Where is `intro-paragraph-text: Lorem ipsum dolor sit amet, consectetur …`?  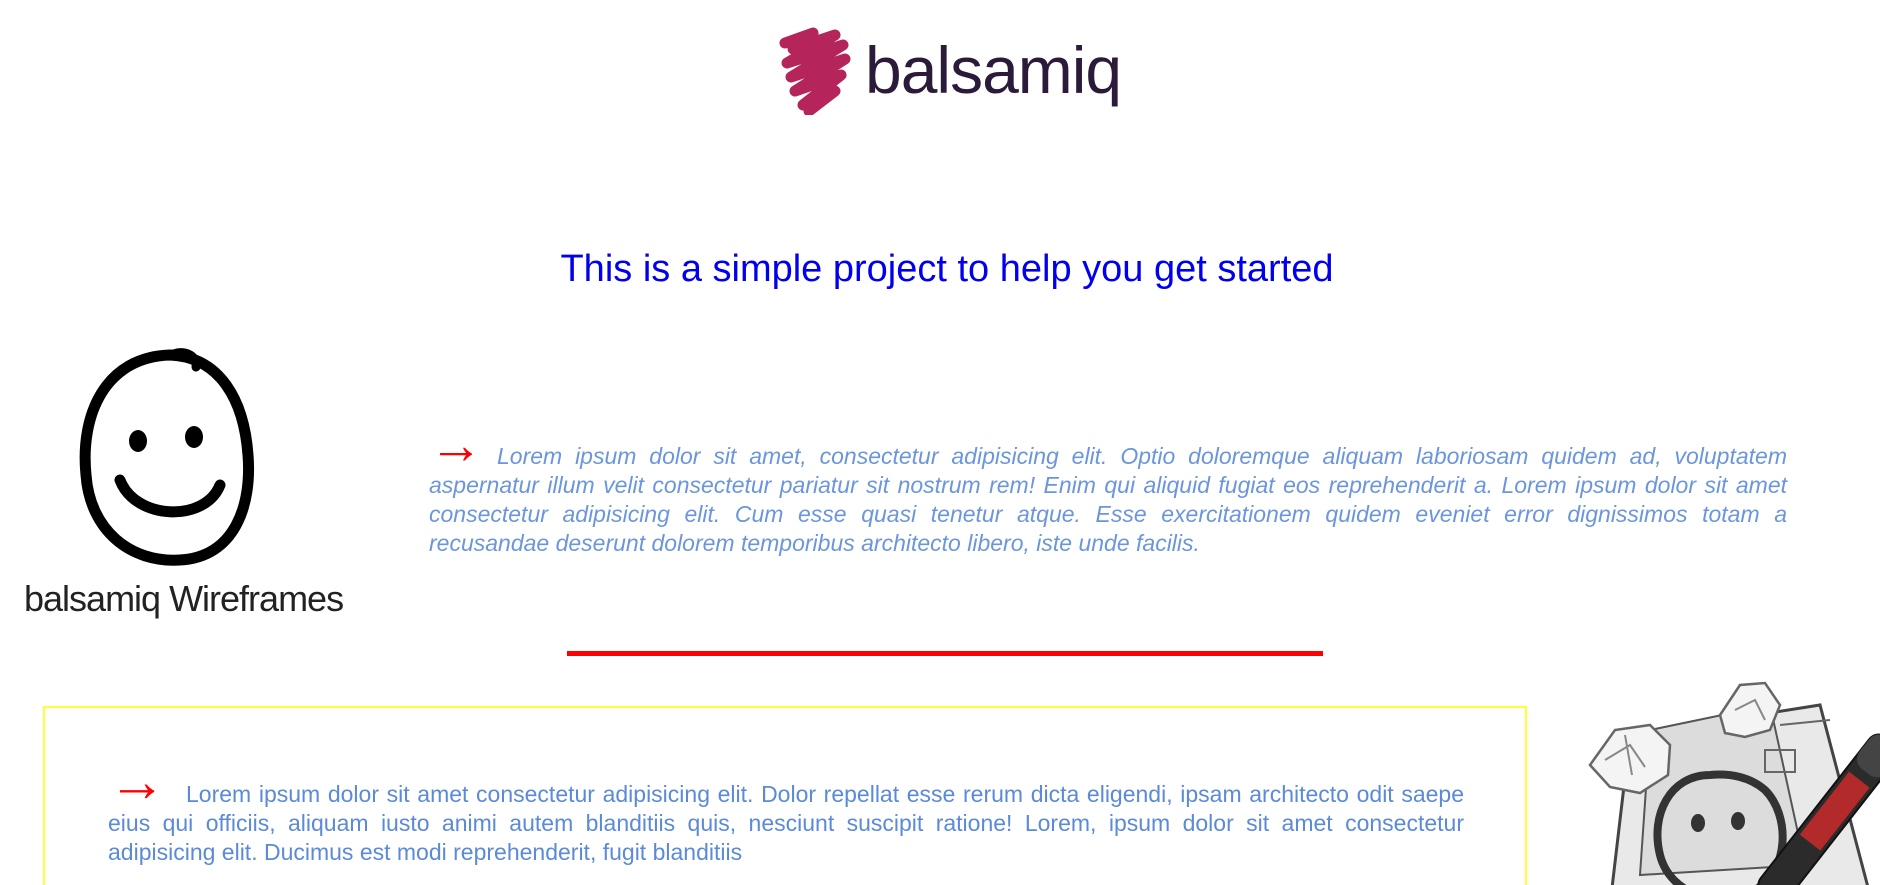 intro-paragraph-text: Lorem ipsum dolor sit amet, consectetur … is located at coordinates (1108, 499).